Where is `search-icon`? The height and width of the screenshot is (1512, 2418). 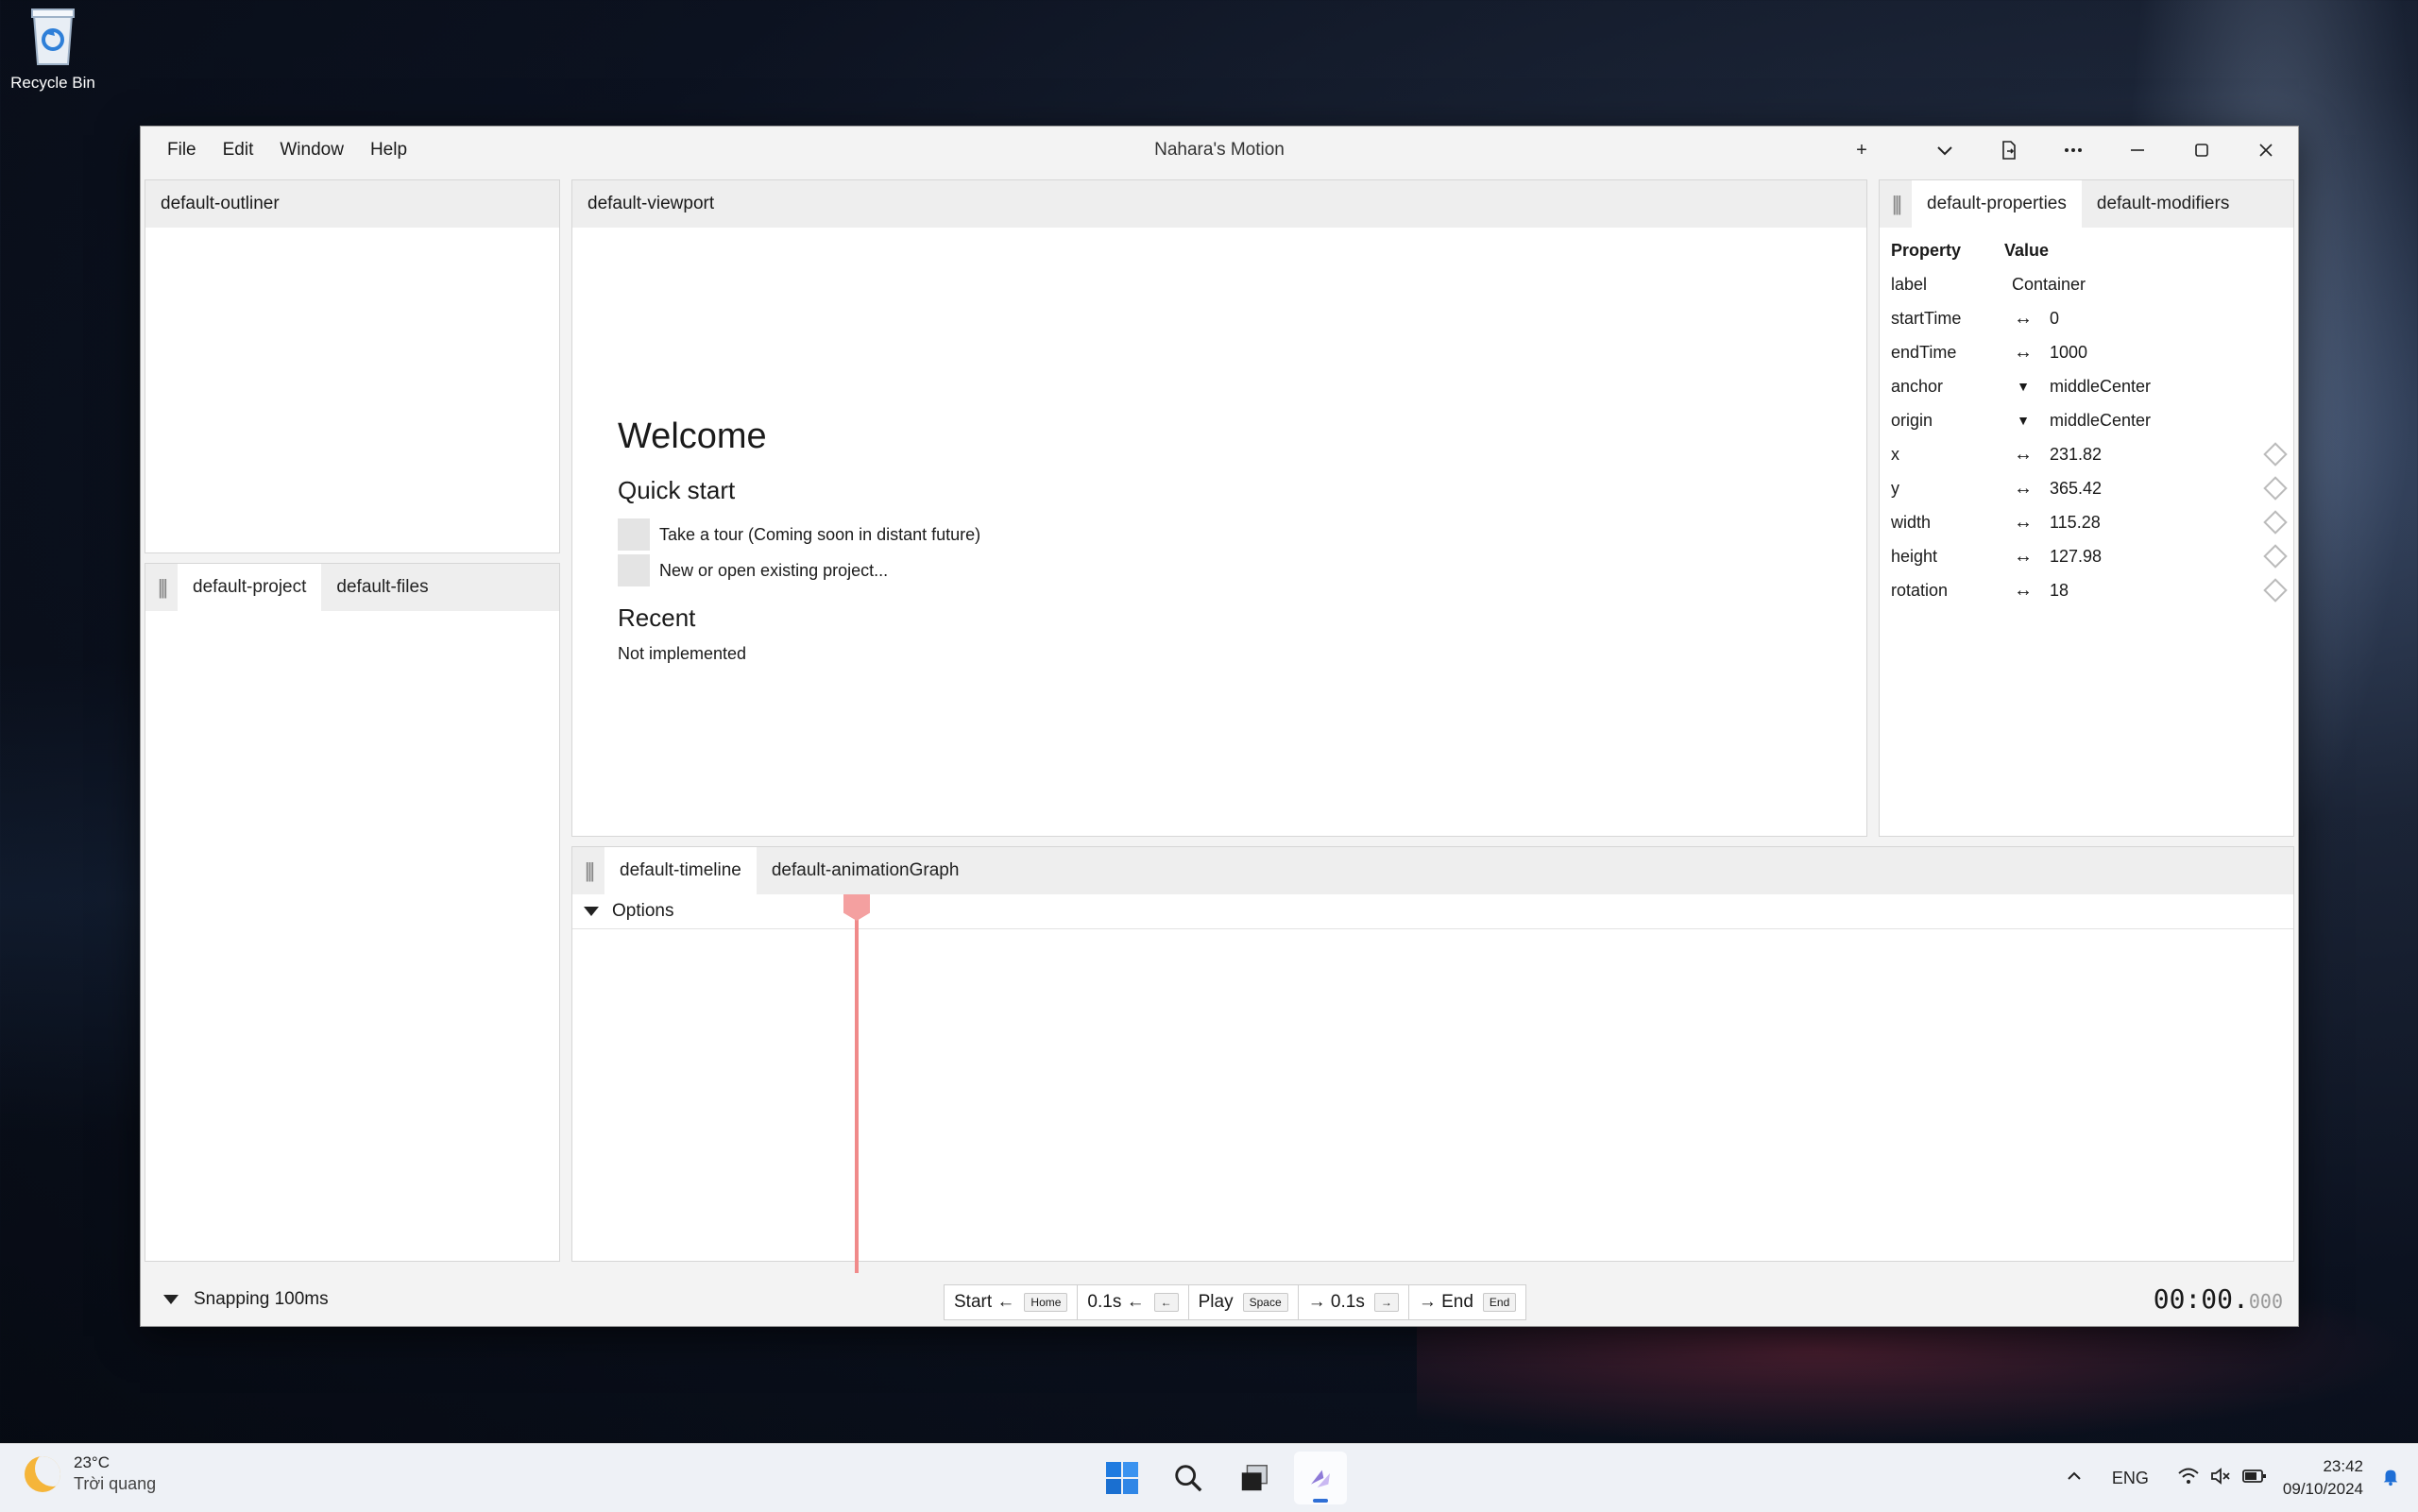
search-icon is located at coordinates (1188, 1478).